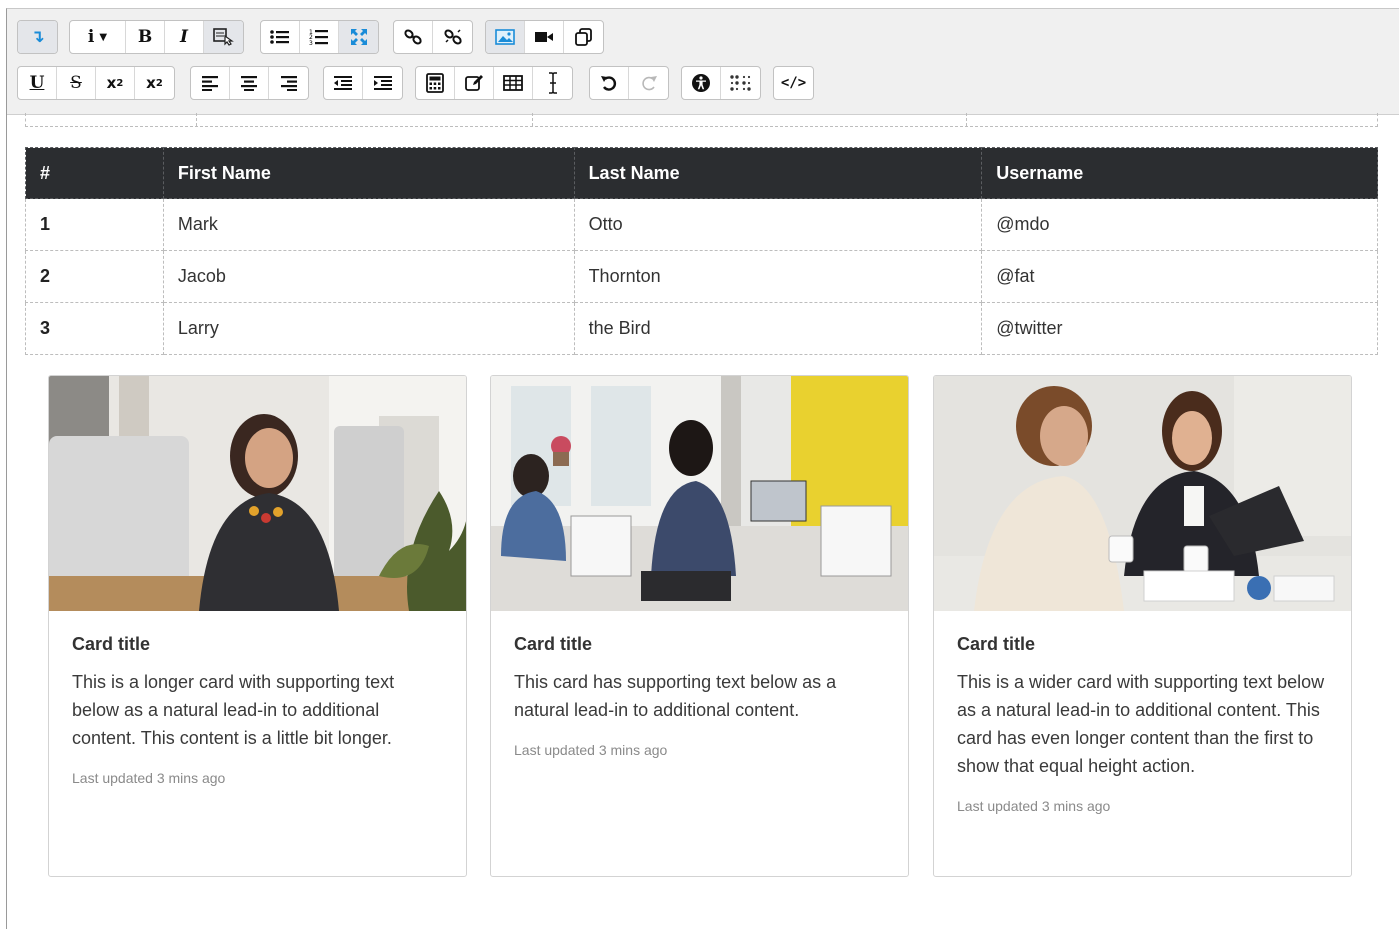  I want to click on header-username: Username, so click(1179, 173).